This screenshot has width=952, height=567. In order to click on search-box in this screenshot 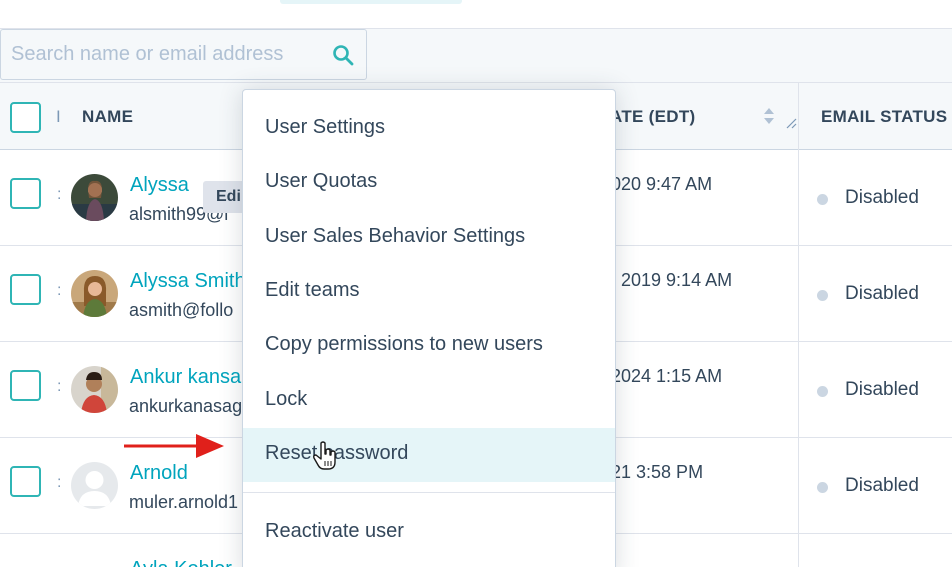, I will do `click(183, 54)`.